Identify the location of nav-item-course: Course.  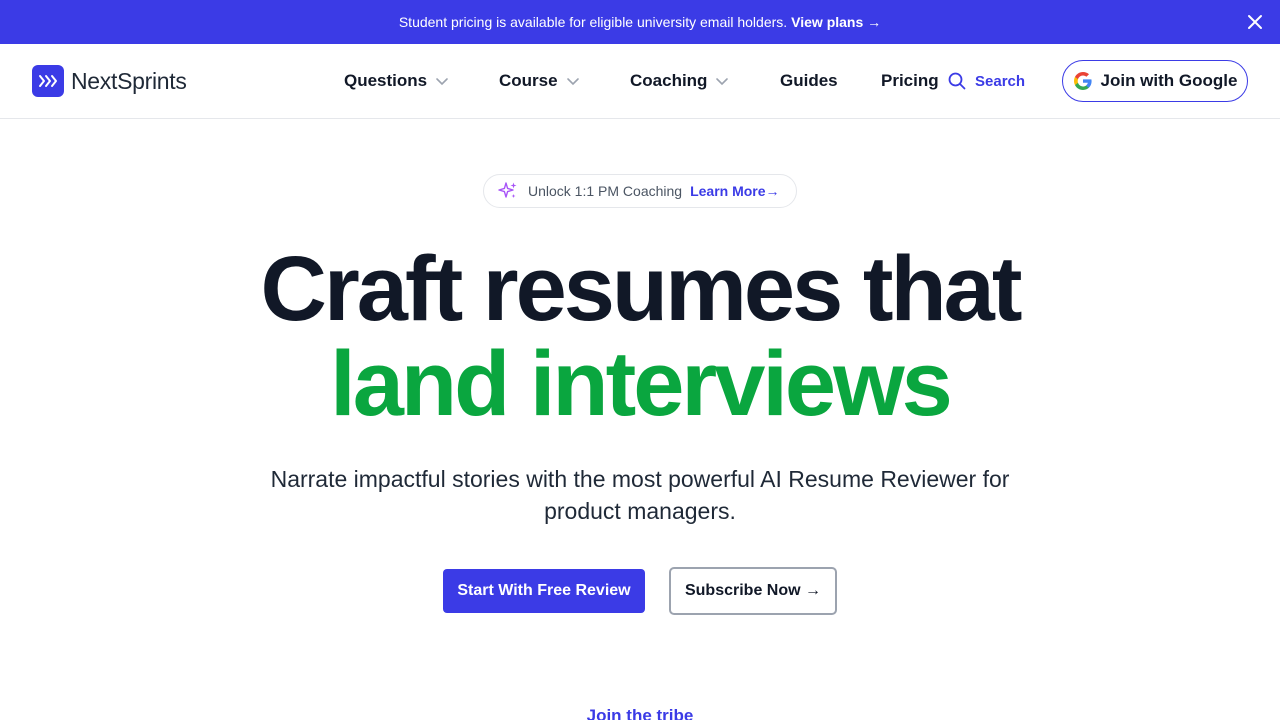
(539, 81).